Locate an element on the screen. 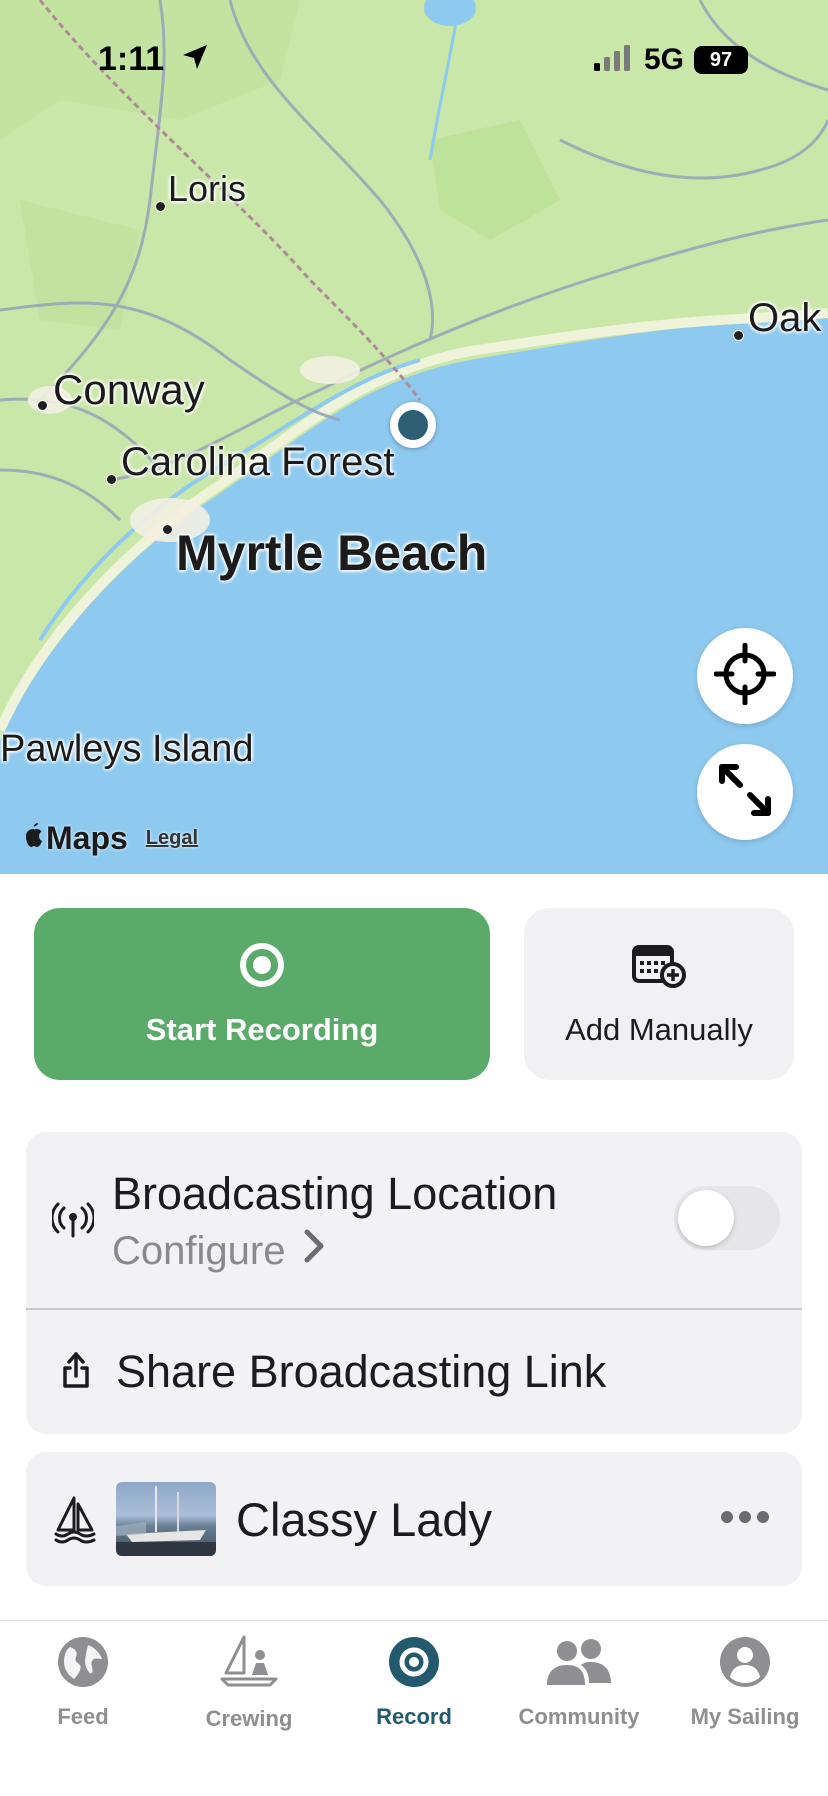 The image size is (828, 1796). start-recording-button: Start Recording is located at coordinates (262, 994).